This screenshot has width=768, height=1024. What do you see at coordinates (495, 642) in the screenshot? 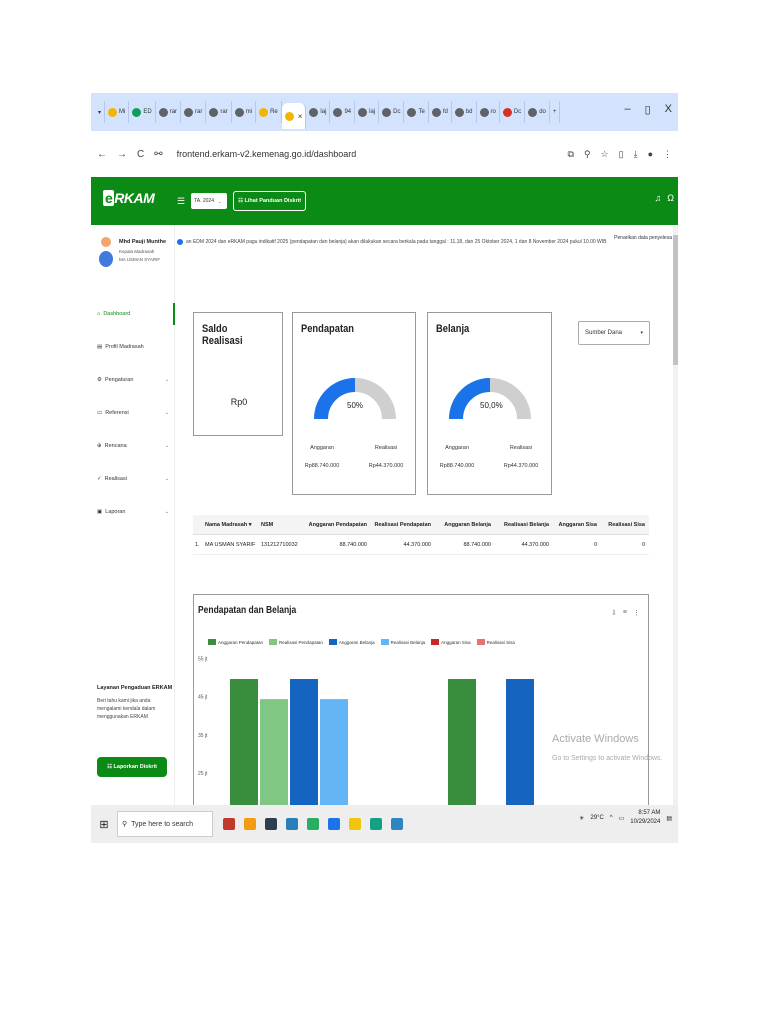
I see `legend-item: Realisasi Sisa` at bounding box center [495, 642].